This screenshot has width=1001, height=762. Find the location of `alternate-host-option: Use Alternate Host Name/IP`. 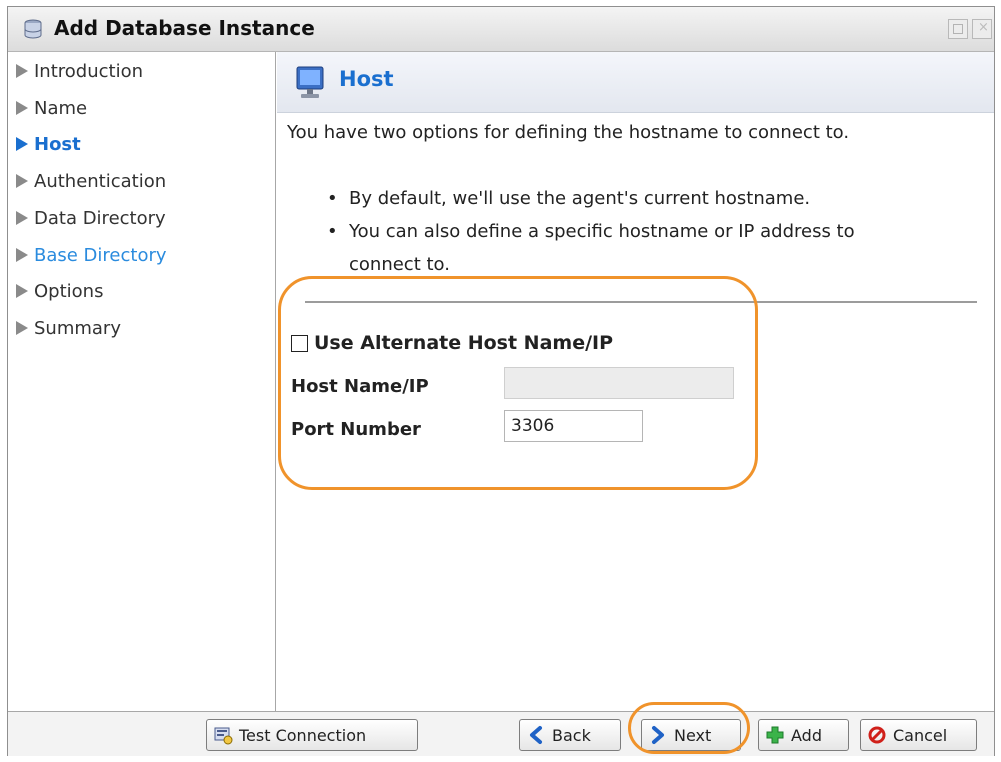

alternate-host-option: Use Alternate Host Name/IP is located at coordinates (452, 343).